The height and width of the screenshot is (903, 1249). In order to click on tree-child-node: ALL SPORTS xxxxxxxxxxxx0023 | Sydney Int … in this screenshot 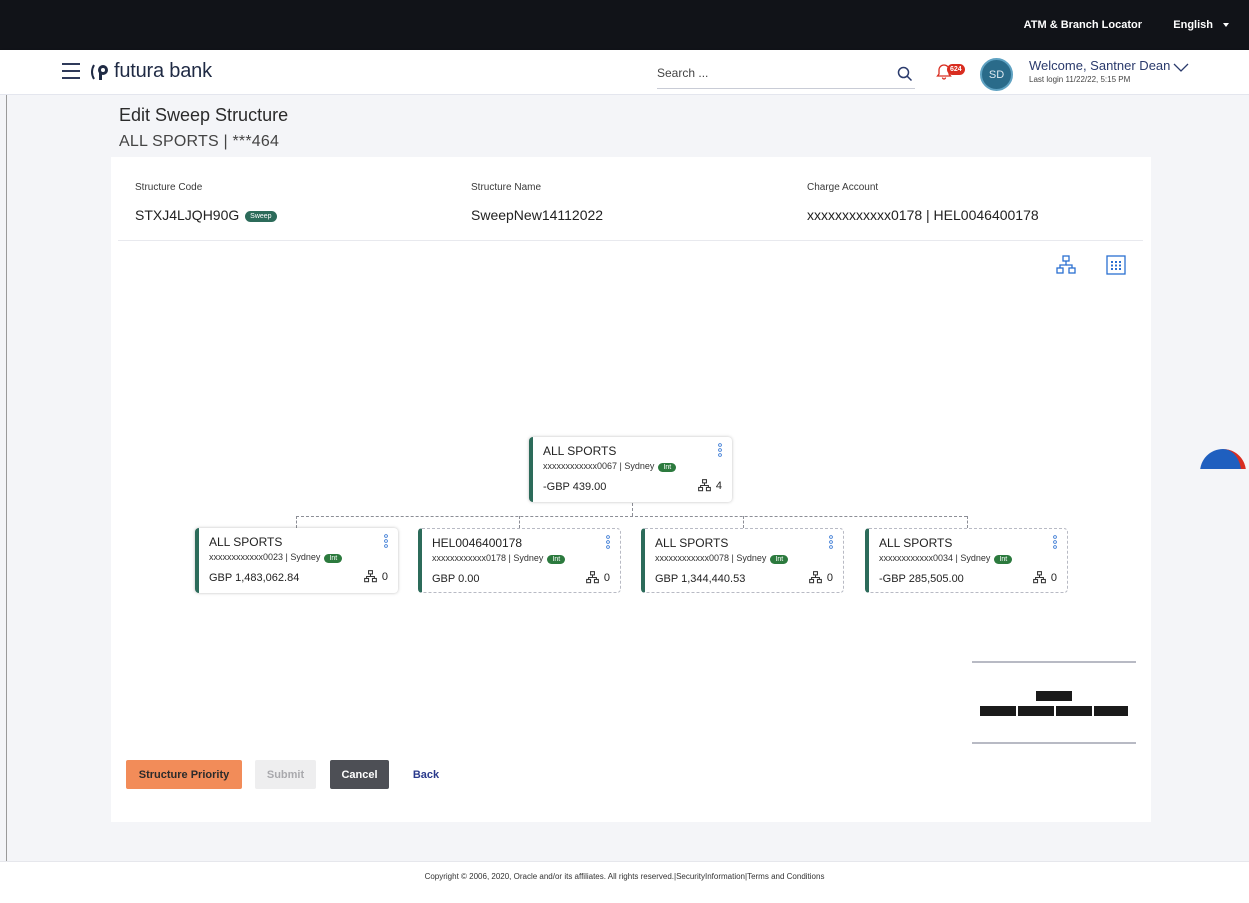, I will do `click(296, 560)`.